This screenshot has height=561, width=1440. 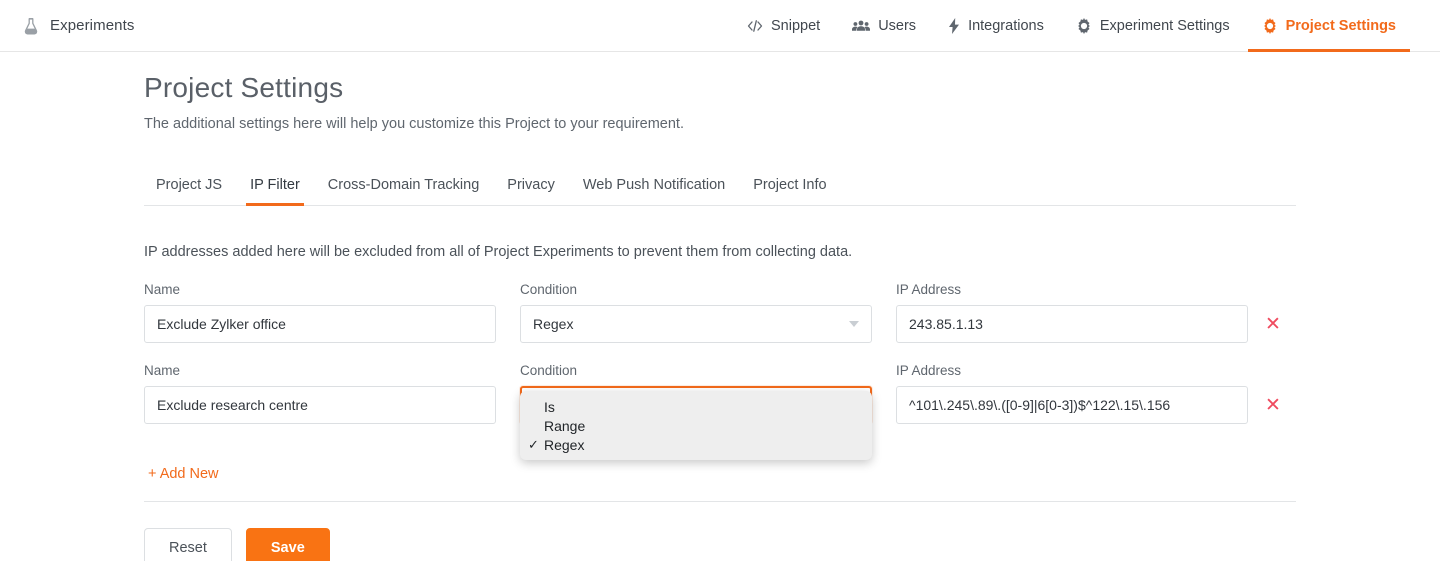 What do you see at coordinates (1006, 25) in the screenshot?
I see `nav-item-label: Integrations` at bounding box center [1006, 25].